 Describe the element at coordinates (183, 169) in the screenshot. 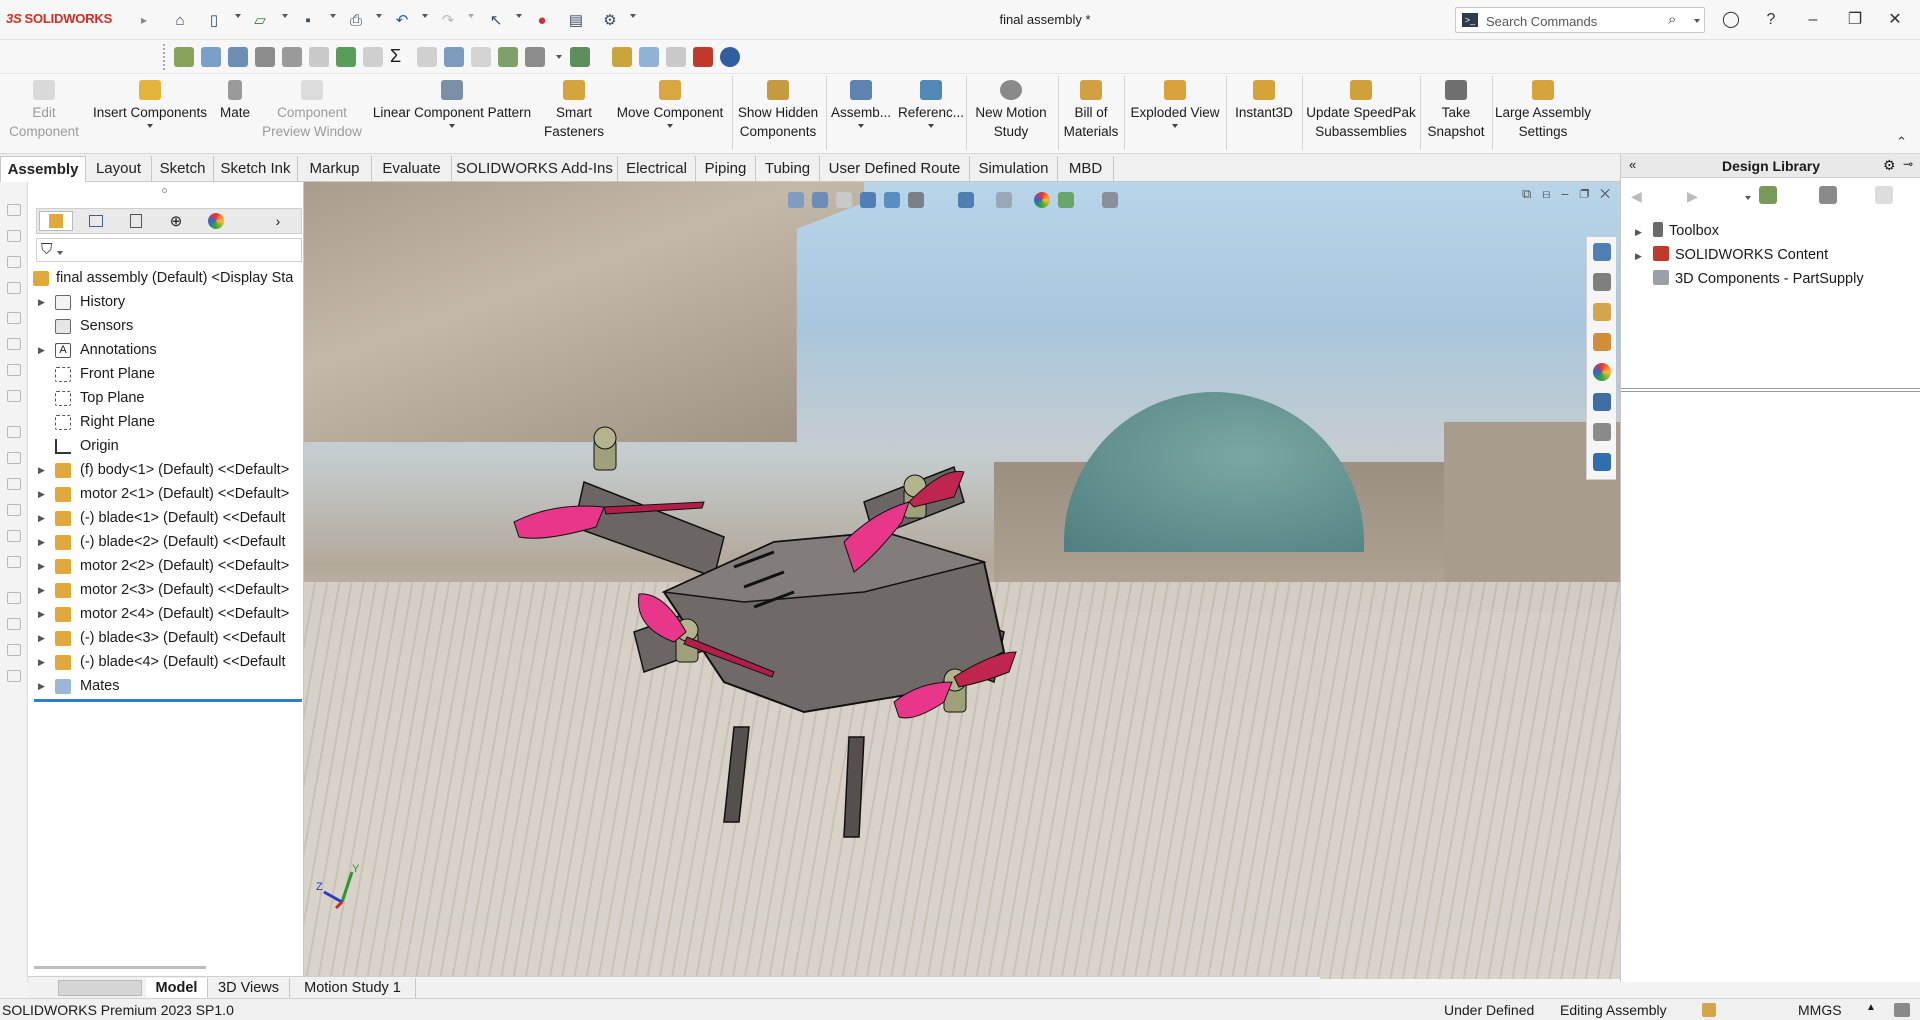

I see `tab-sketch: Sketch` at that location.